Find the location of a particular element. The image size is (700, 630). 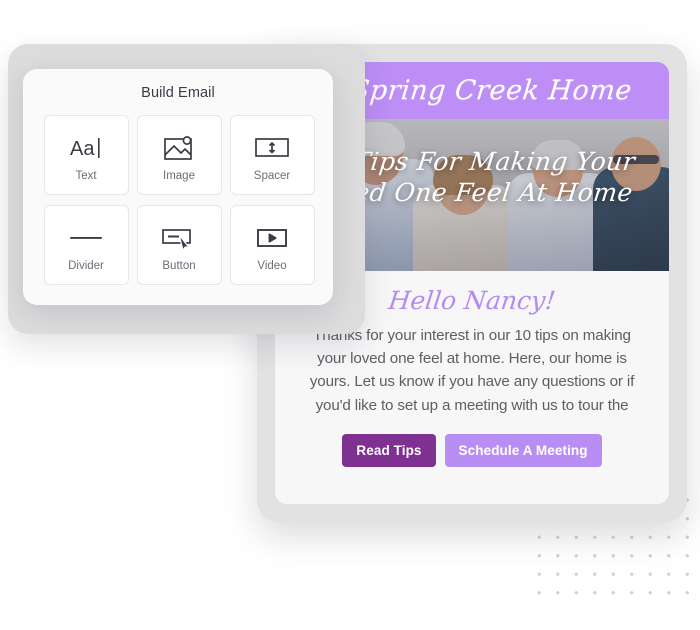

tile-label: Image is located at coordinates (179, 175).